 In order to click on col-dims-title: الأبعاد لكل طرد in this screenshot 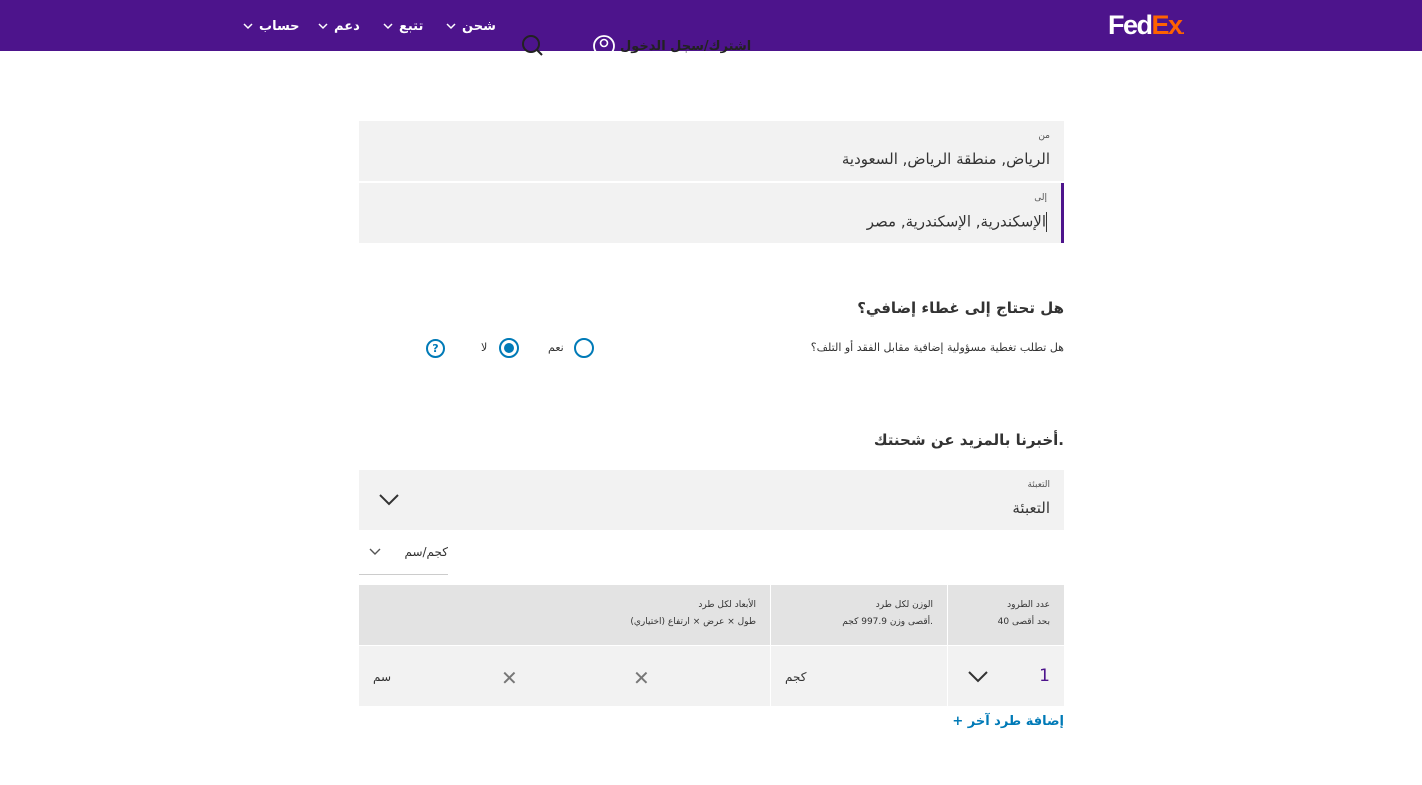, I will do `click(727, 605)`.